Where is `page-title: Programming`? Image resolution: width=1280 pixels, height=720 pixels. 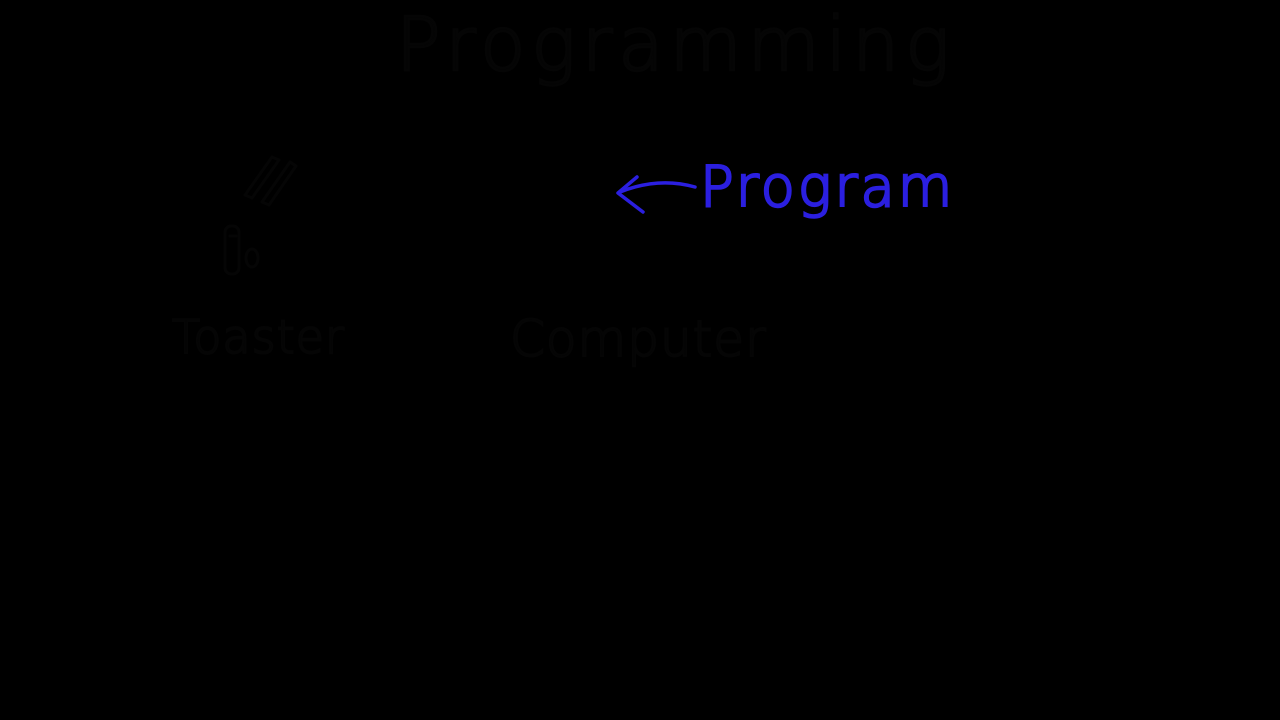 page-title: Programming is located at coordinates (675, 45).